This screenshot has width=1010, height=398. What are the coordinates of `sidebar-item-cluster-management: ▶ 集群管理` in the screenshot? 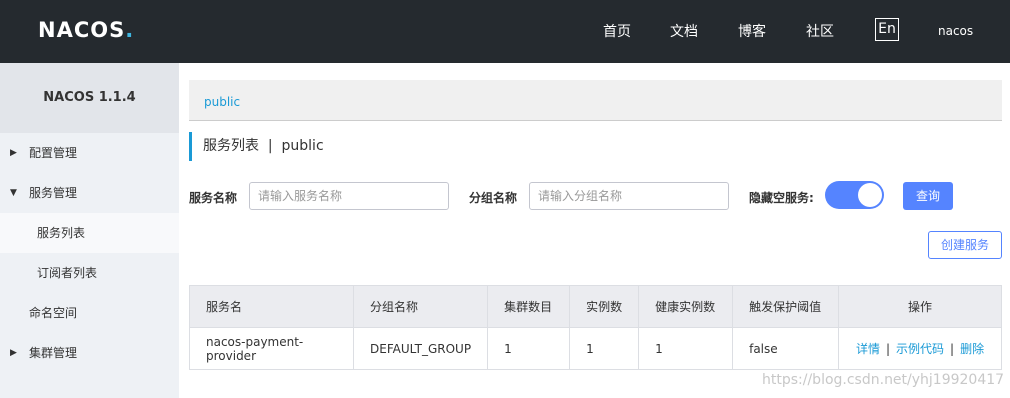 It's located at (89, 353).